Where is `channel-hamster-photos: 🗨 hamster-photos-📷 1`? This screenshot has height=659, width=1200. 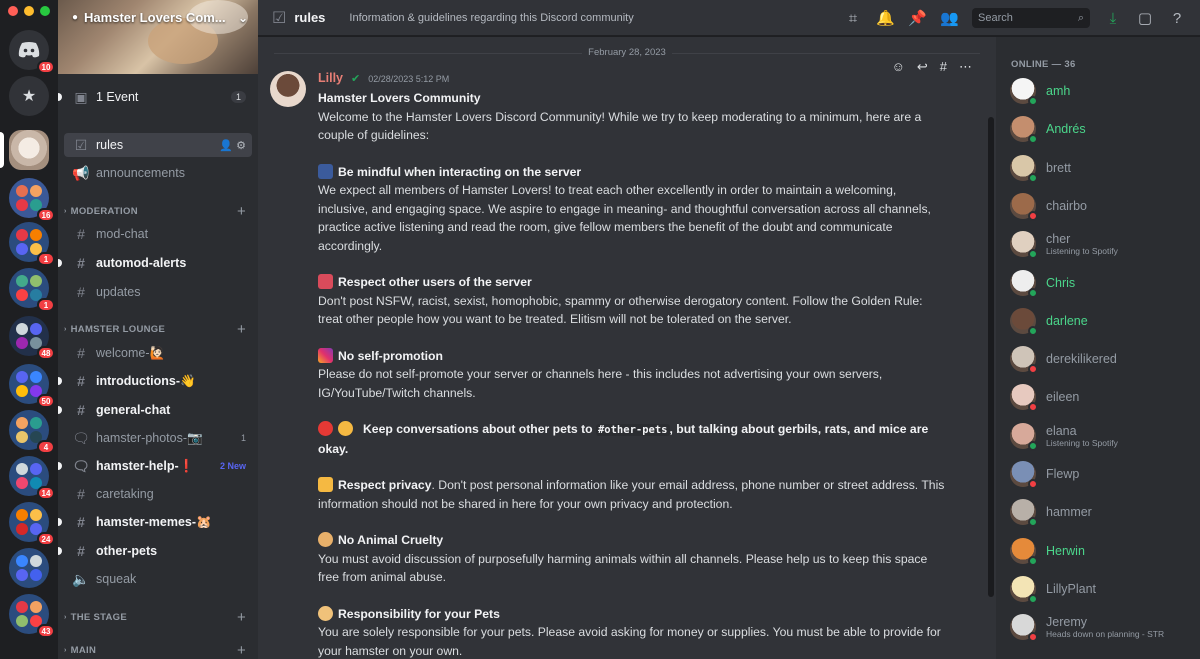 channel-hamster-photos: 🗨 hamster-photos-📷 1 is located at coordinates (158, 438).